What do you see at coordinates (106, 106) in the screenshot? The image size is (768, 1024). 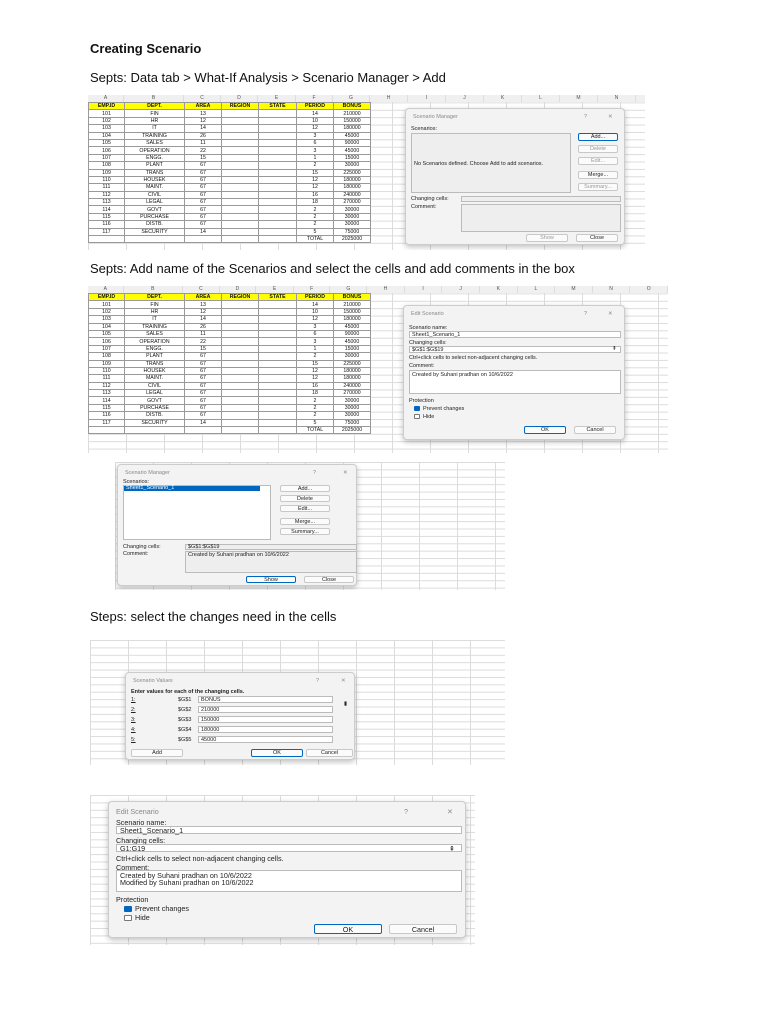 I see `cell: EMP.ID` at bounding box center [106, 106].